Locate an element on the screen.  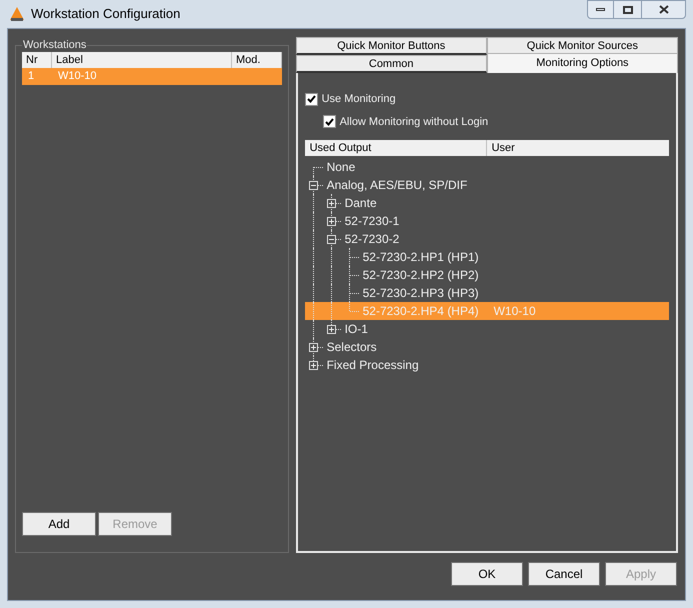
checkbox-label: Use Monitoring is located at coordinates (359, 99).